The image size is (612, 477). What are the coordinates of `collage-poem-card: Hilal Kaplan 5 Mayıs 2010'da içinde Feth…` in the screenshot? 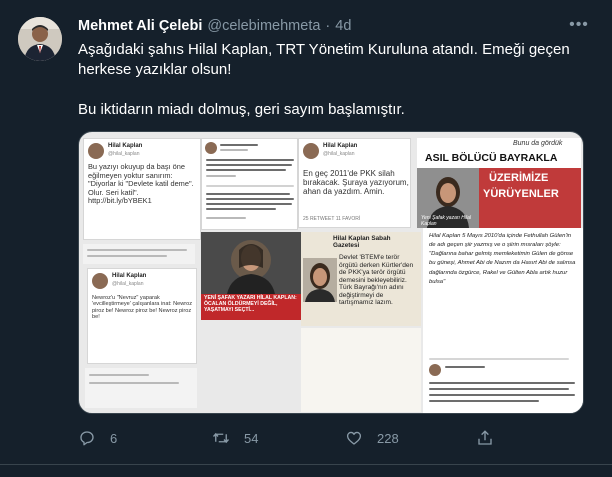 It's located at (503, 320).